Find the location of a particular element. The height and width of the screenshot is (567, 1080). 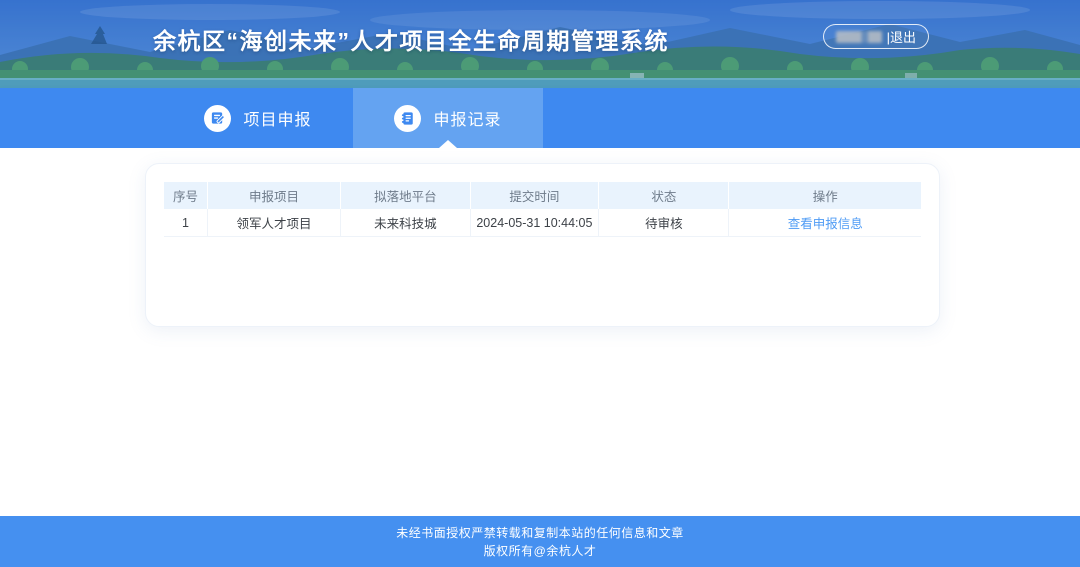

view-application-link: 查看申报信息 is located at coordinates (825, 224).